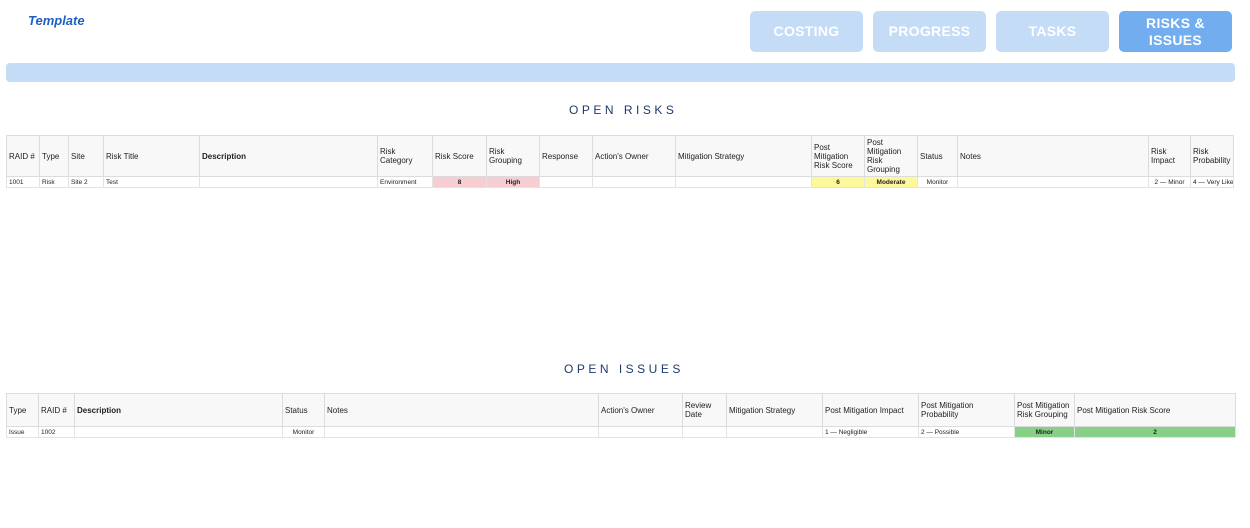 The height and width of the screenshot is (528, 1250). What do you see at coordinates (929, 31) in the screenshot?
I see `progress-button: PROGRESS` at bounding box center [929, 31].